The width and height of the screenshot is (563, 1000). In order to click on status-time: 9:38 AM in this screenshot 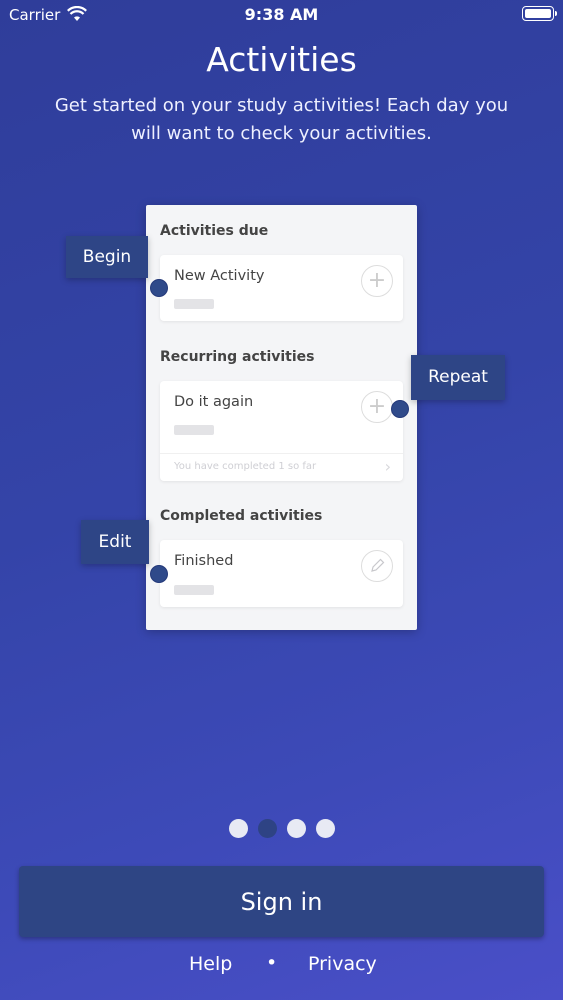, I will do `click(281, 14)`.